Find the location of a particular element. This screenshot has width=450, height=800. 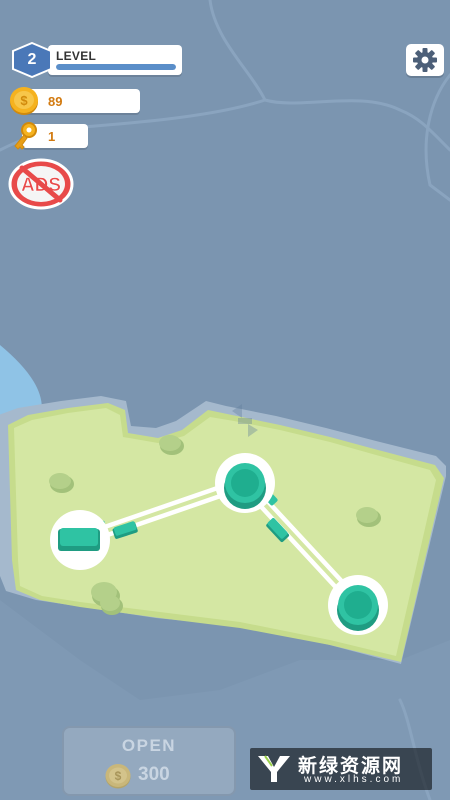

open-coin-symbol: $ is located at coordinates (118, 776).